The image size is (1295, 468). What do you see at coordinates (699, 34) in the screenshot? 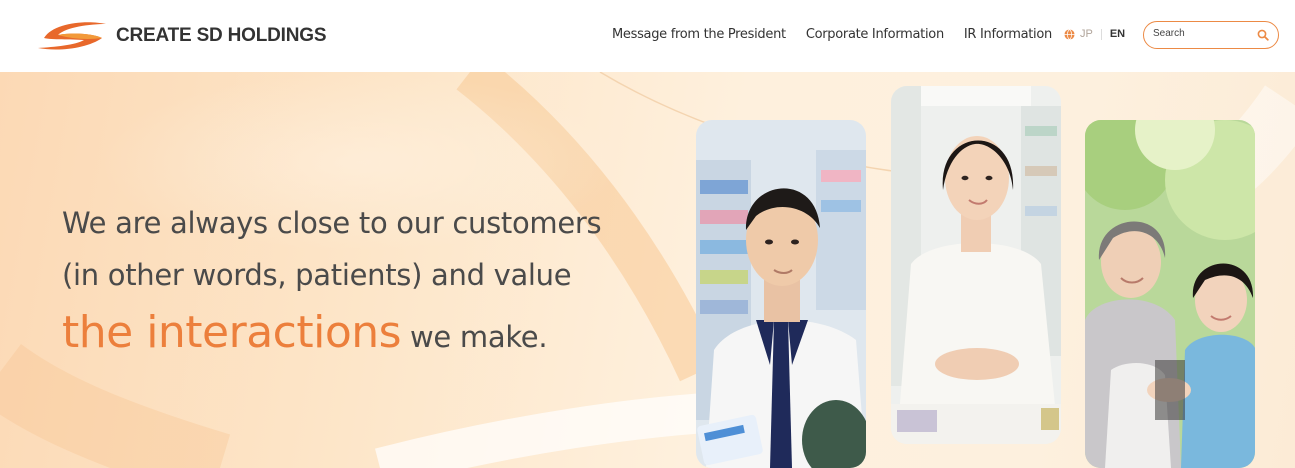
I see `nav-message-from-president: Message from the President` at bounding box center [699, 34].